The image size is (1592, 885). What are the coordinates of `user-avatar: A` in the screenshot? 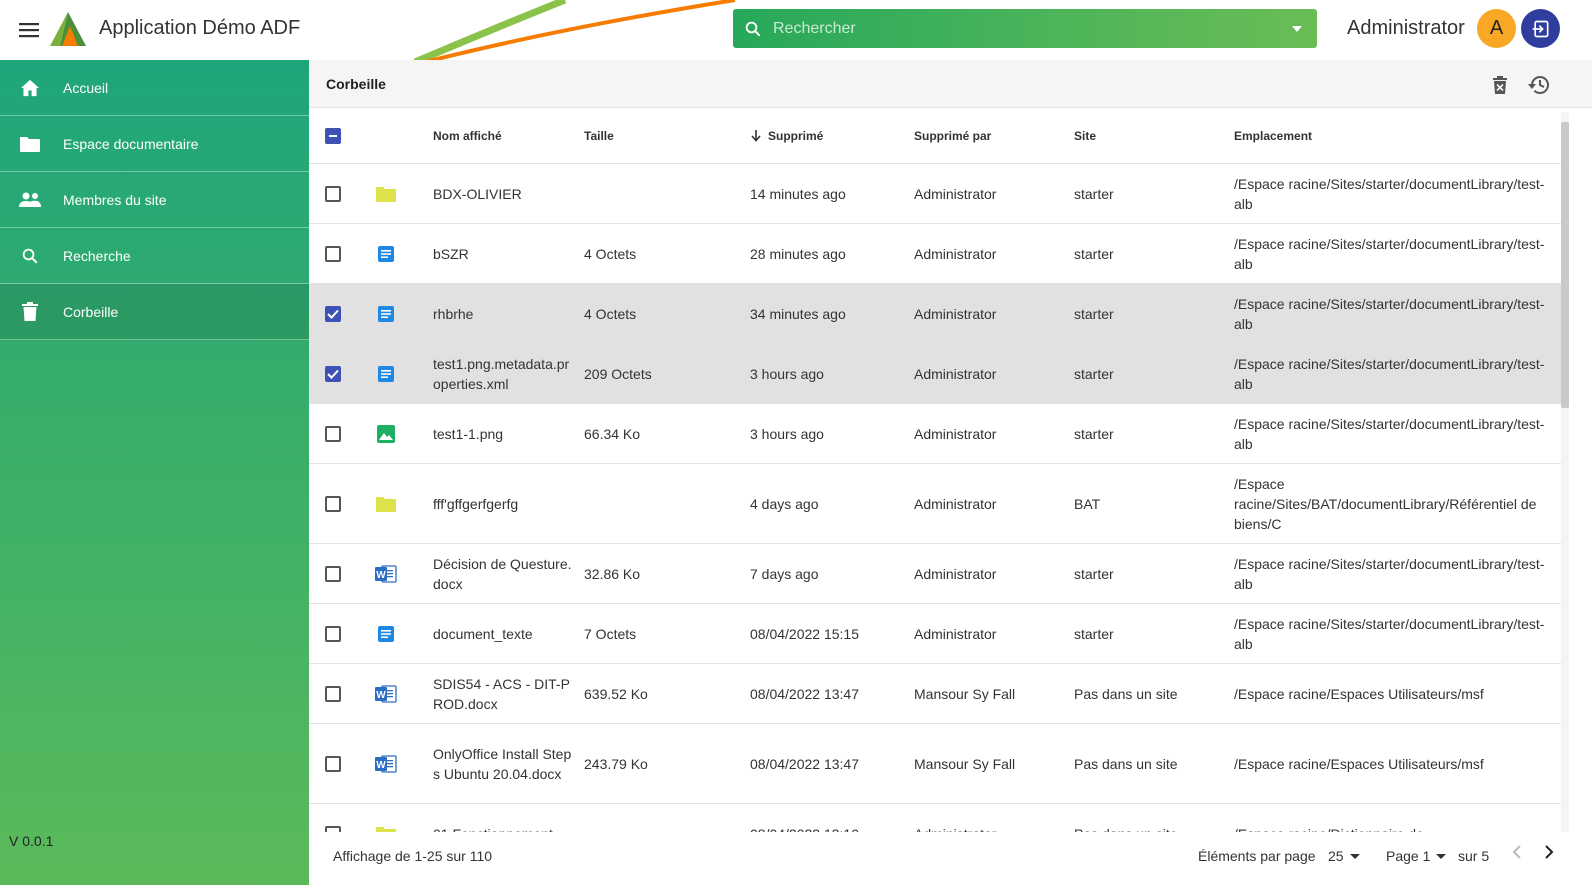 It's located at (1496, 28).